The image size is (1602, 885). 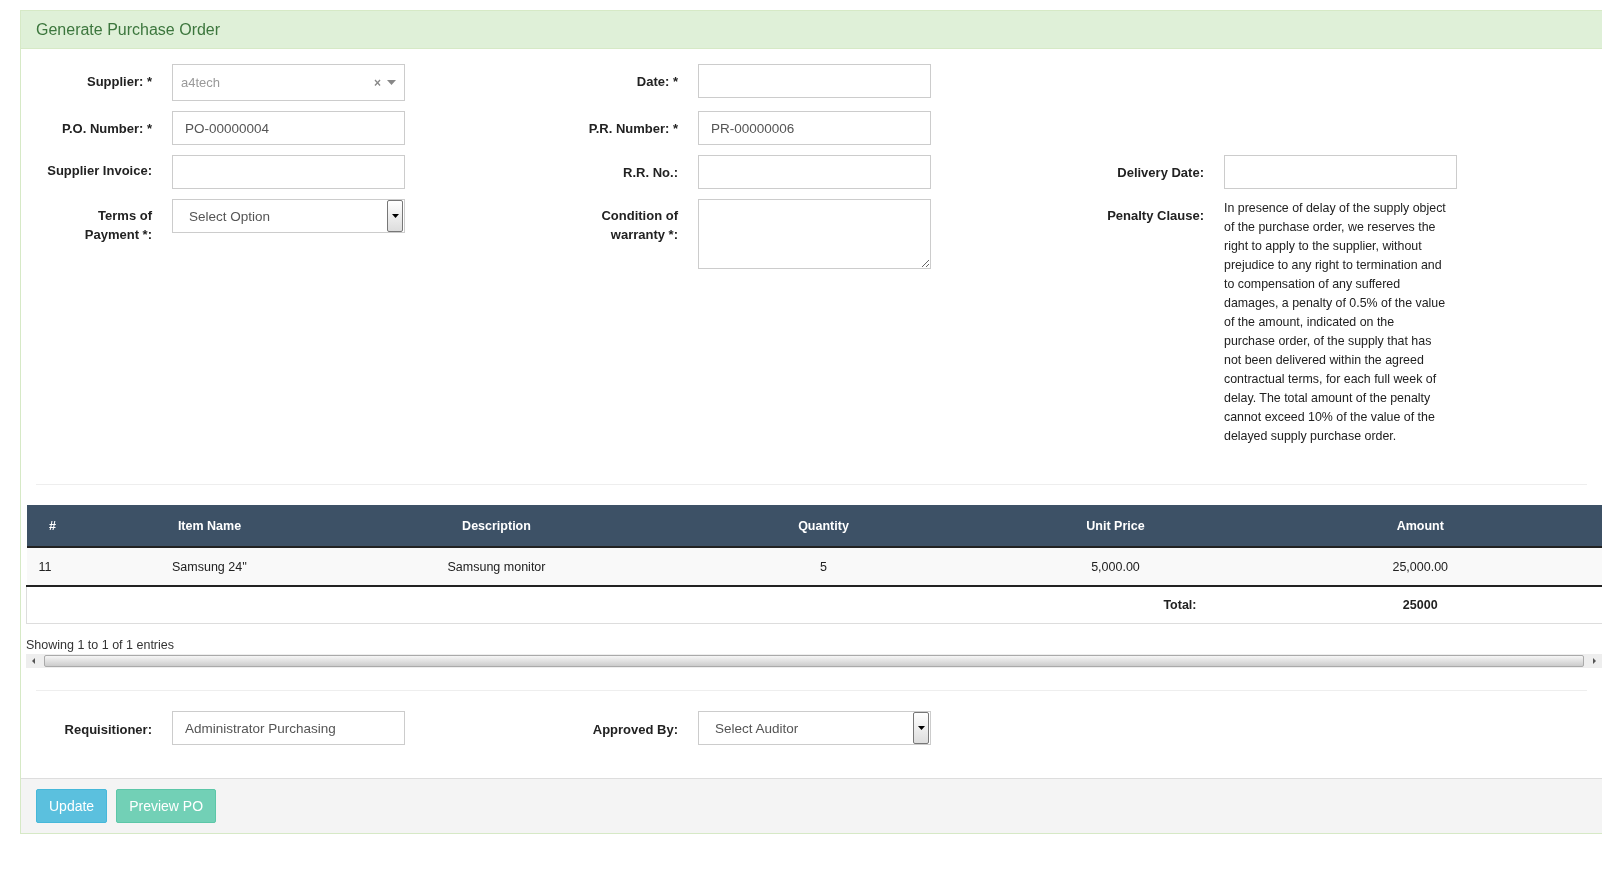 I want to click on field-label: Supplier Invoice:, so click(x=99, y=171).